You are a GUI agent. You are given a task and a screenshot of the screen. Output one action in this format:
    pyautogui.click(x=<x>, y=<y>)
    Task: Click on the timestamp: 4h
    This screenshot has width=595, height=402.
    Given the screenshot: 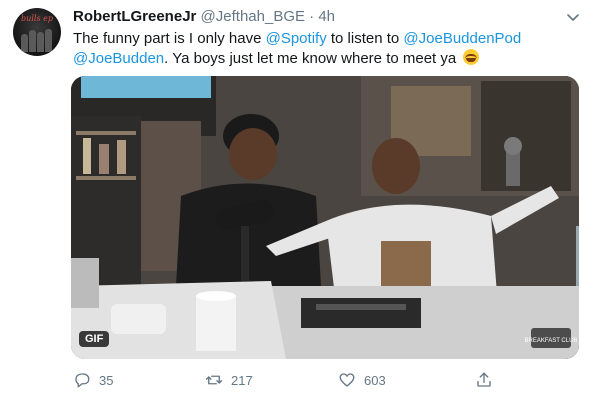 What is the action you would take?
    pyautogui.click(x=326, y=16)
    